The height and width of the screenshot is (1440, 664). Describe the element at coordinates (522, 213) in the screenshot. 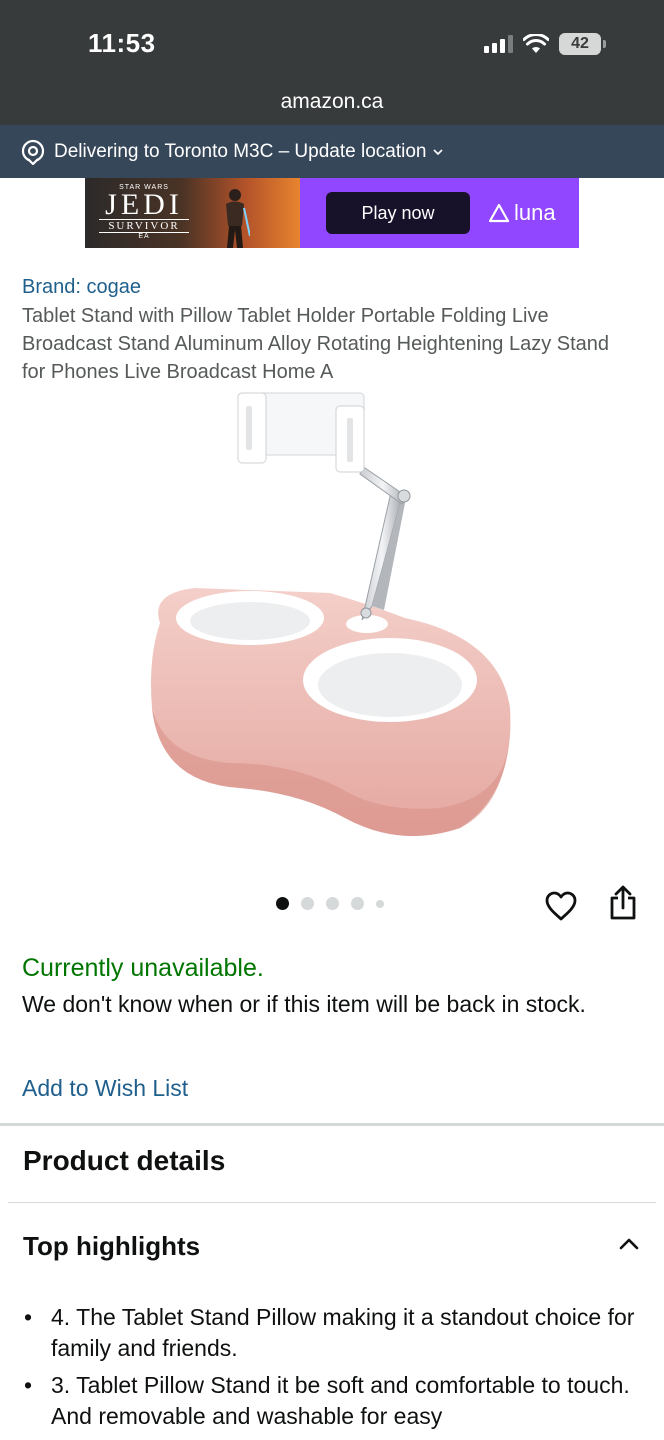

I see `luna-logo: luna` at that location.